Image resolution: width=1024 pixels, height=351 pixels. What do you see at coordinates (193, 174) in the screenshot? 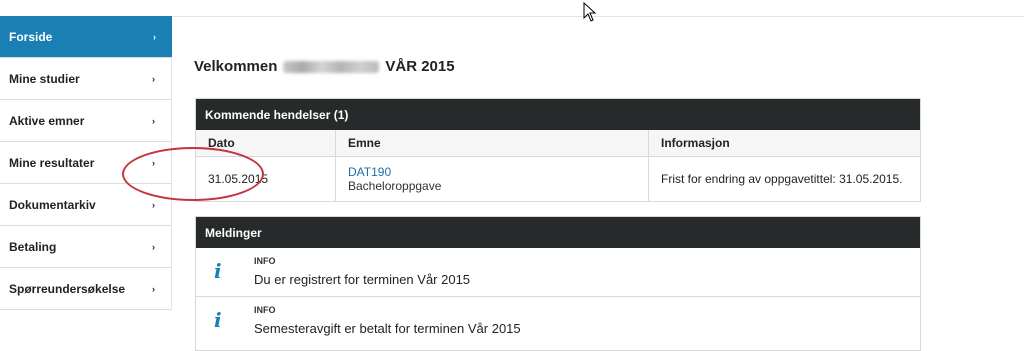
I see `highlight-circle-annotation` at bounding box center [193, 174].